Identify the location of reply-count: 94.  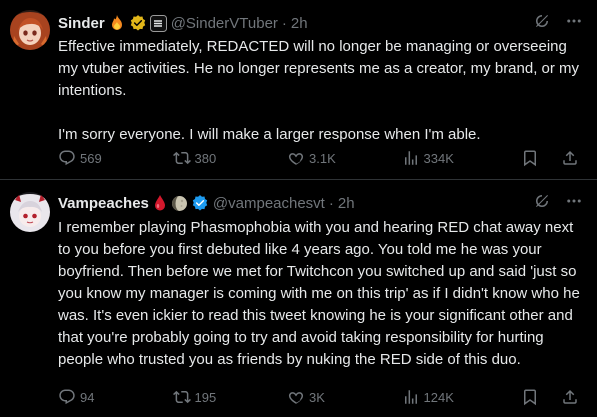
(87, 397).